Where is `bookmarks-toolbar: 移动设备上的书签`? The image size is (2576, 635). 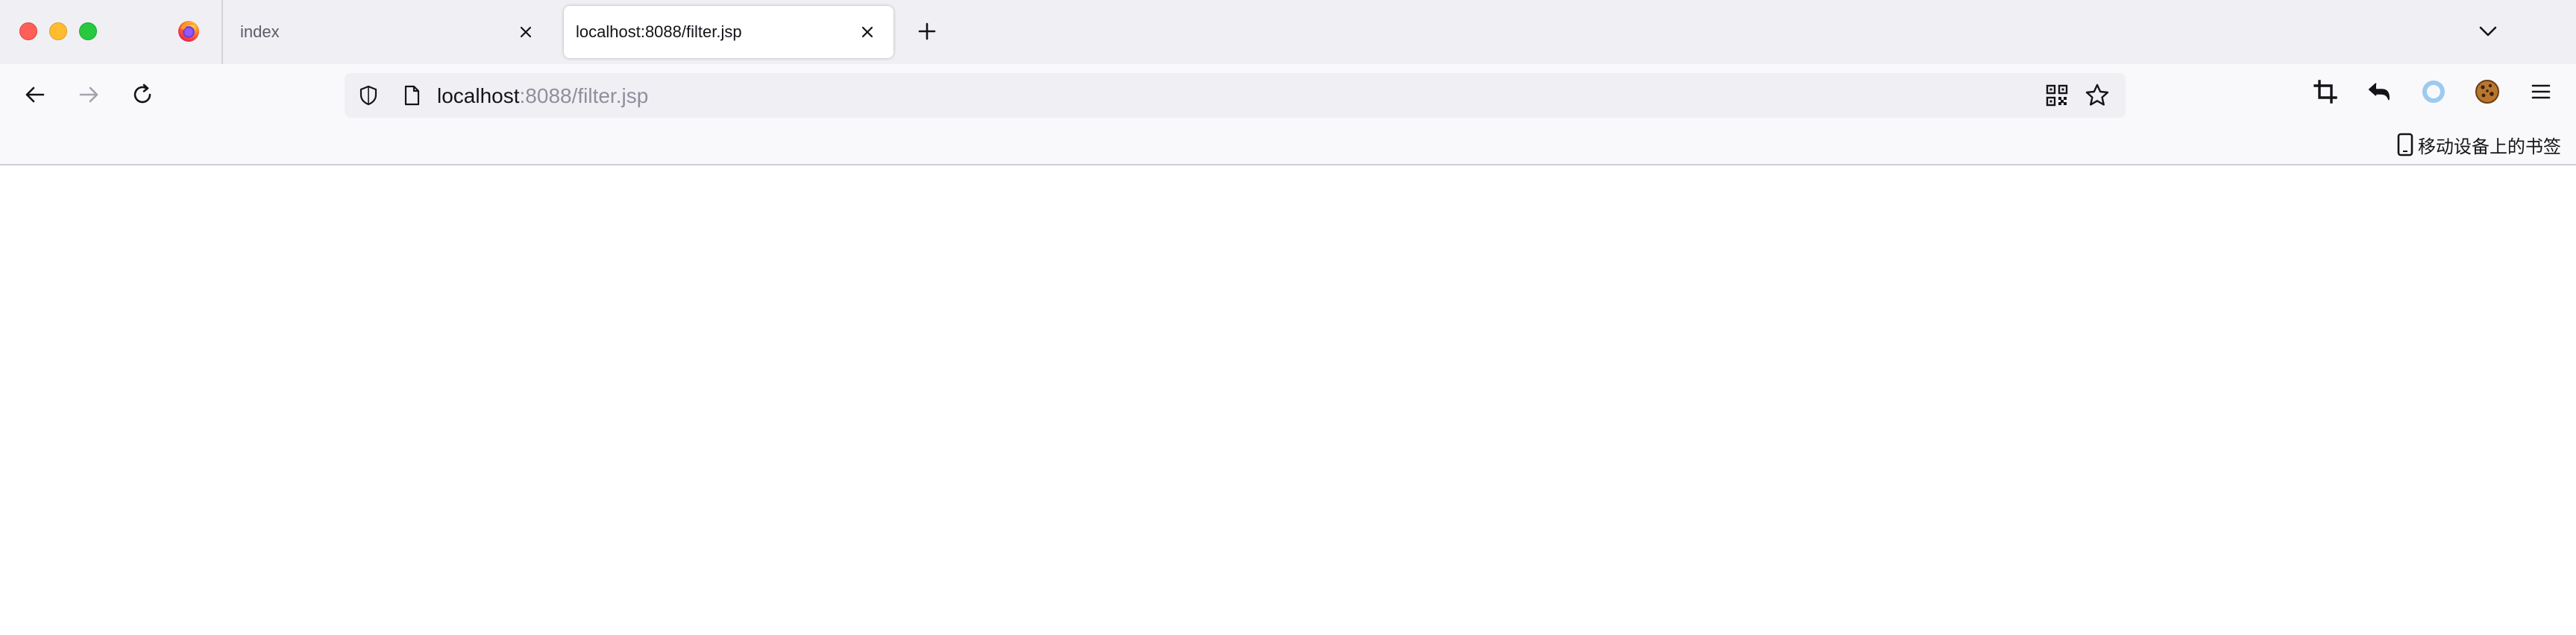
bookmarks-toolbar: 移动设备上的书签 is located at coordinates (1288, 145).